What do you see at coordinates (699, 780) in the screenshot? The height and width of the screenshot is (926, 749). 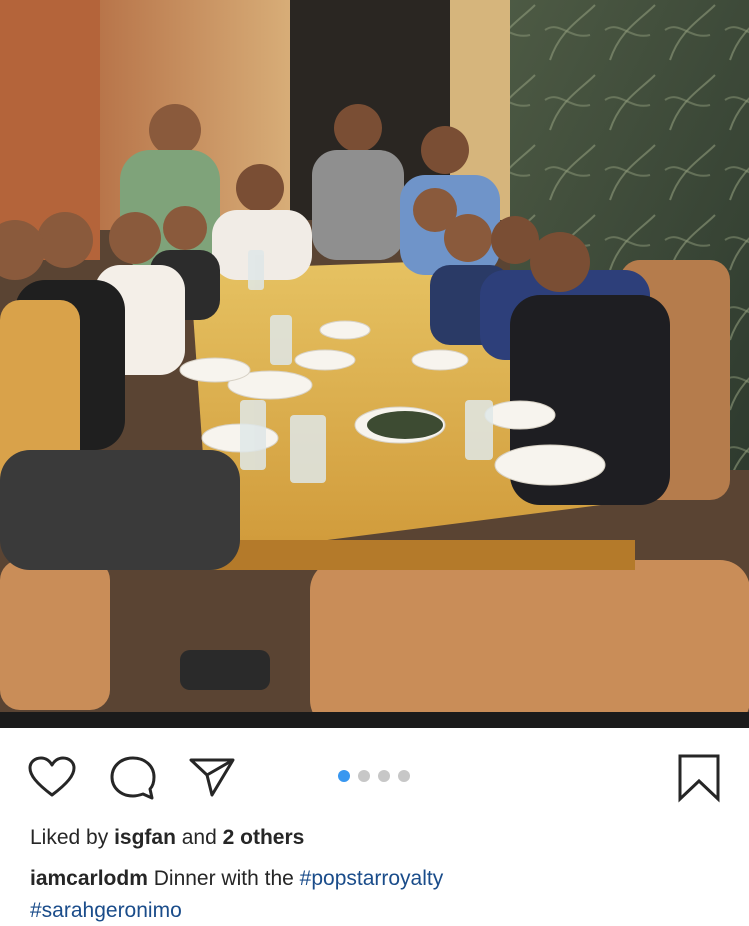 I see `bookmark-icon` at bounding box center [699, 780].